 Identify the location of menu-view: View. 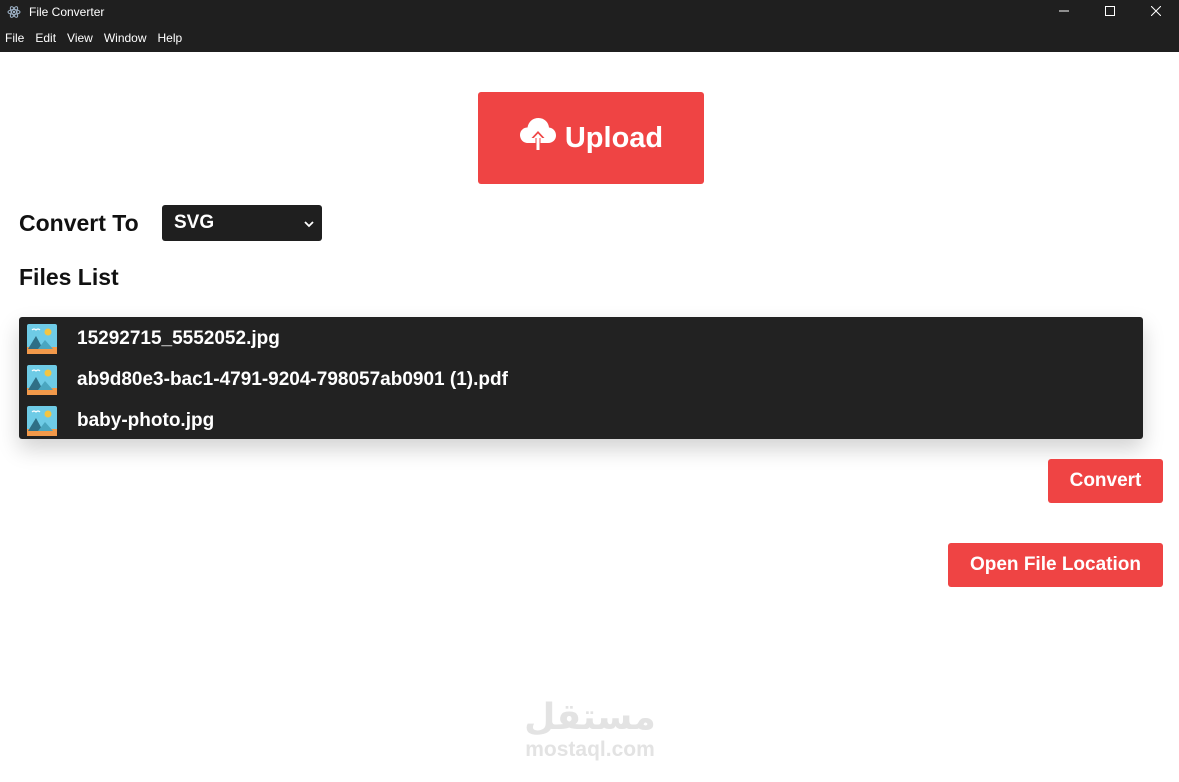
(80, 38).